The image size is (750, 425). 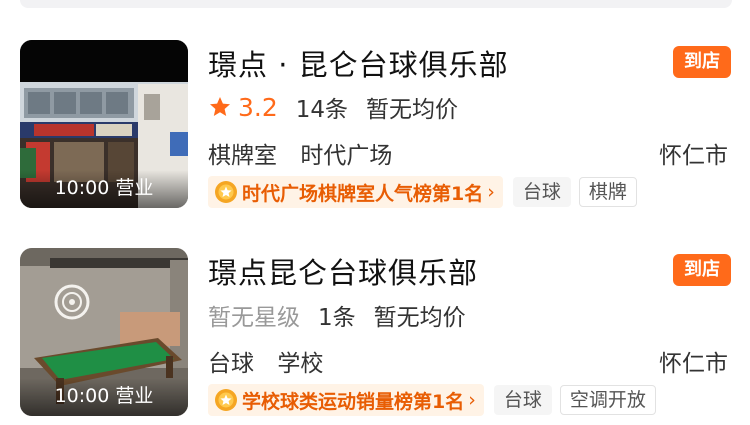 I want to click on tags-row: 时代广场棋牌室人气榜第1名 › 台球 棋牌, so click(x=426, y=192).